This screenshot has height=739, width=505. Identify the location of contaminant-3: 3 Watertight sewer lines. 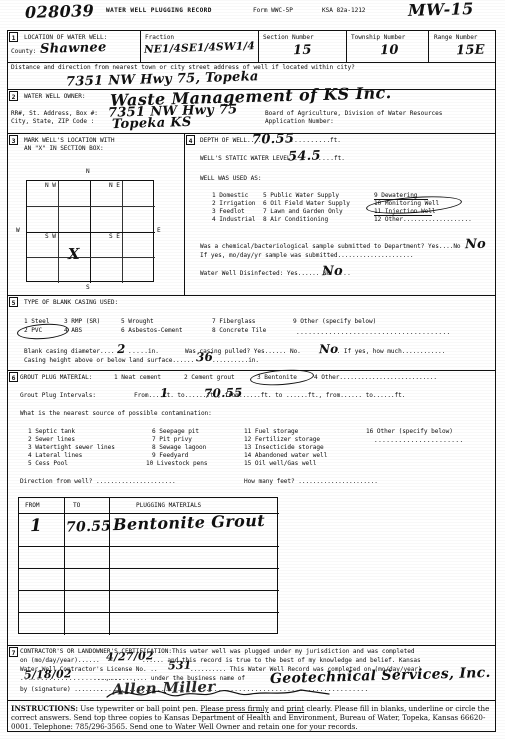
(71, 448).